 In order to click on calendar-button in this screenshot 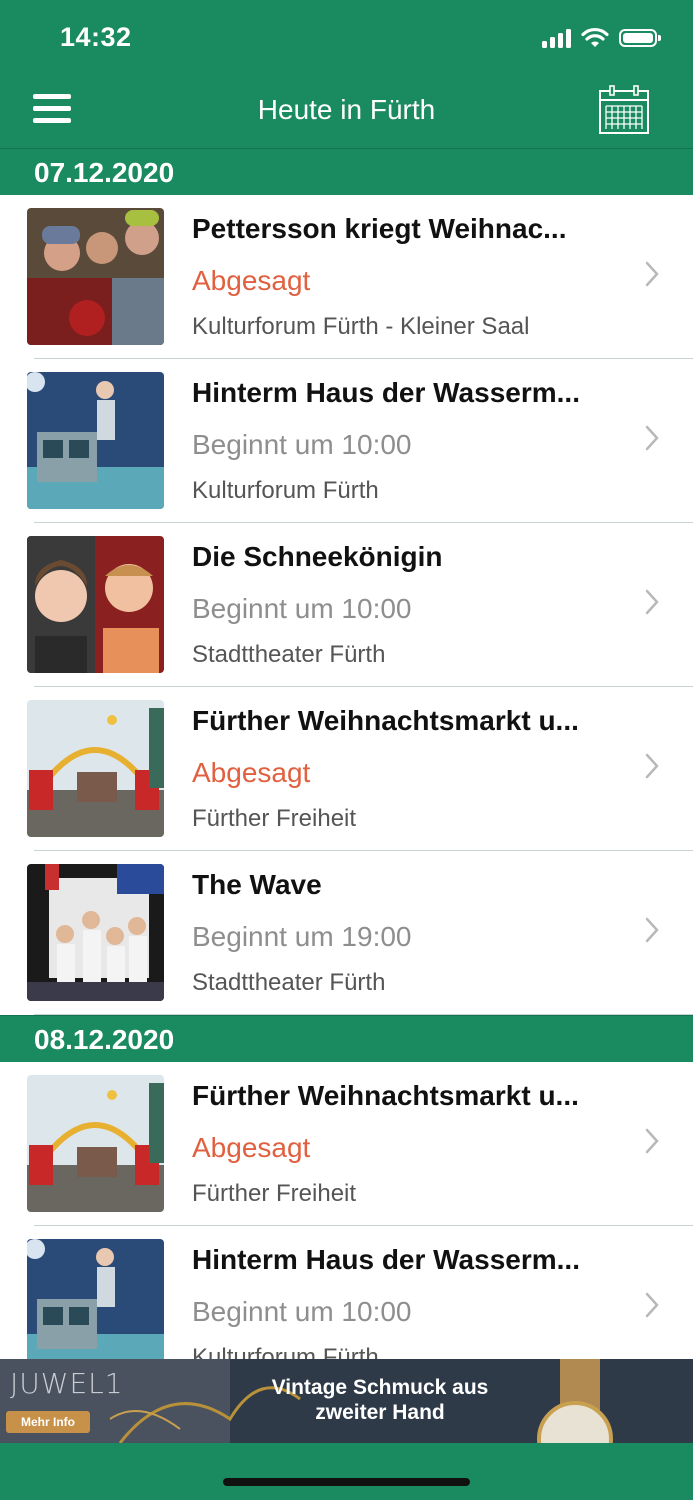, I will do `click(624, 110)`.